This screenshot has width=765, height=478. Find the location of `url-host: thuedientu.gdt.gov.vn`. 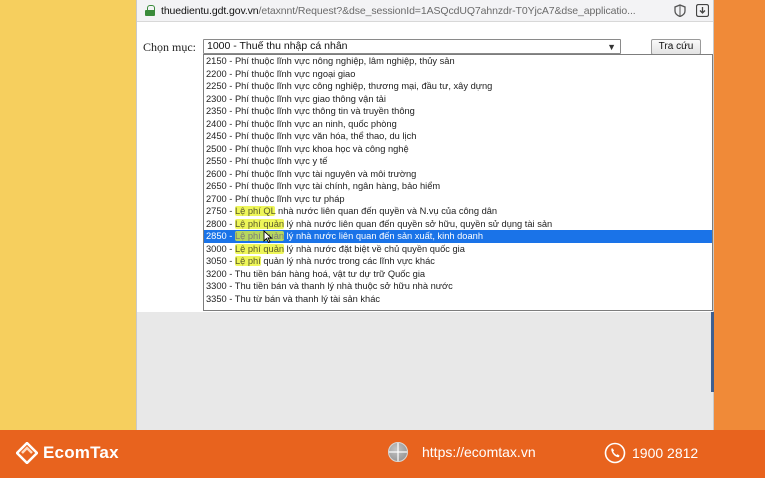

url-host: thuedientu.gdt.gov.vn is located at coordinates (210, 10).